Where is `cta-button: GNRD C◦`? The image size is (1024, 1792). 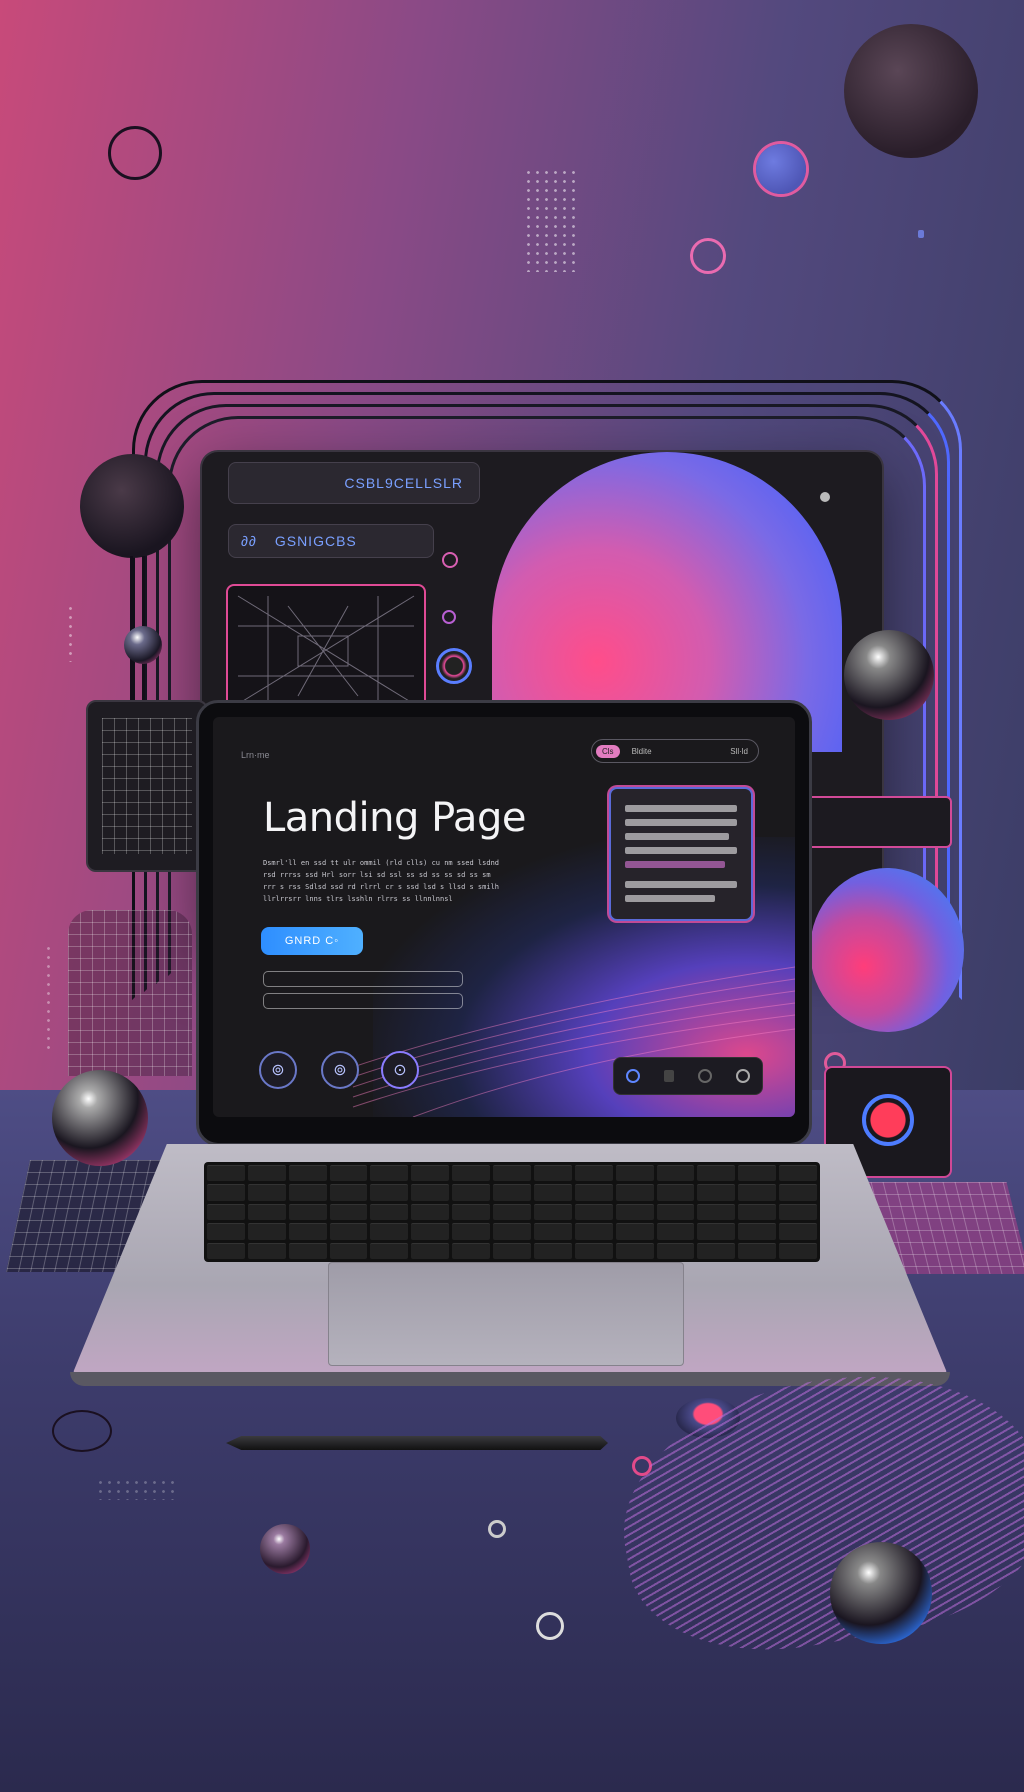
cta-button: GNRD C◦ is located at coordinates (312, 941).